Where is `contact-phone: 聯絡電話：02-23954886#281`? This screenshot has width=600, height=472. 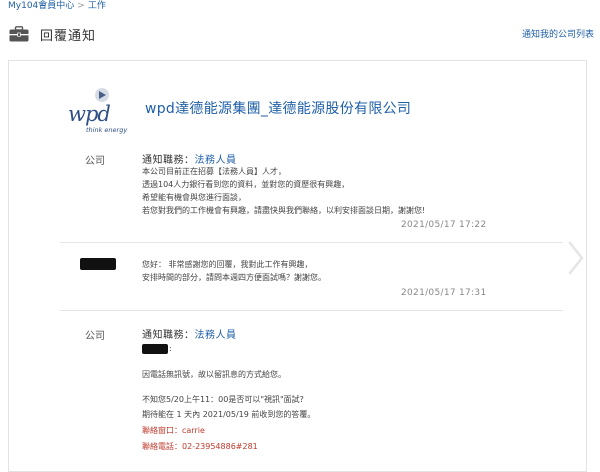
contact-phone: 聯絡電話：02-23954886#281 is located at coordinates (200, 446).